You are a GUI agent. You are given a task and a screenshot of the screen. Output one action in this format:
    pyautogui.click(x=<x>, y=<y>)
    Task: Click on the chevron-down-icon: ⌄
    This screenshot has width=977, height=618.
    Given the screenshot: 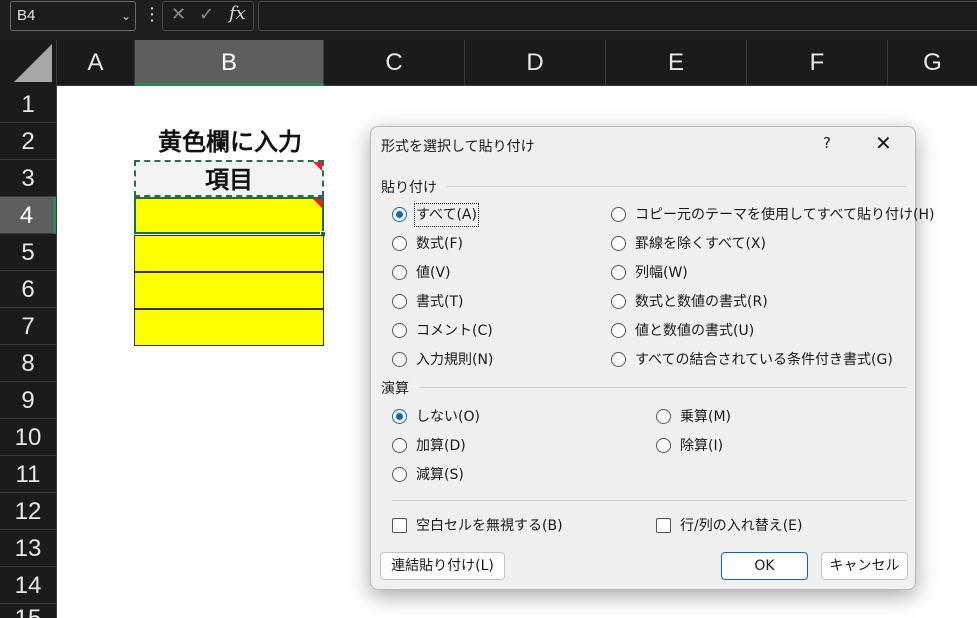 What is the action you would take?
    pyautogui.click(x=126, y=16)
    